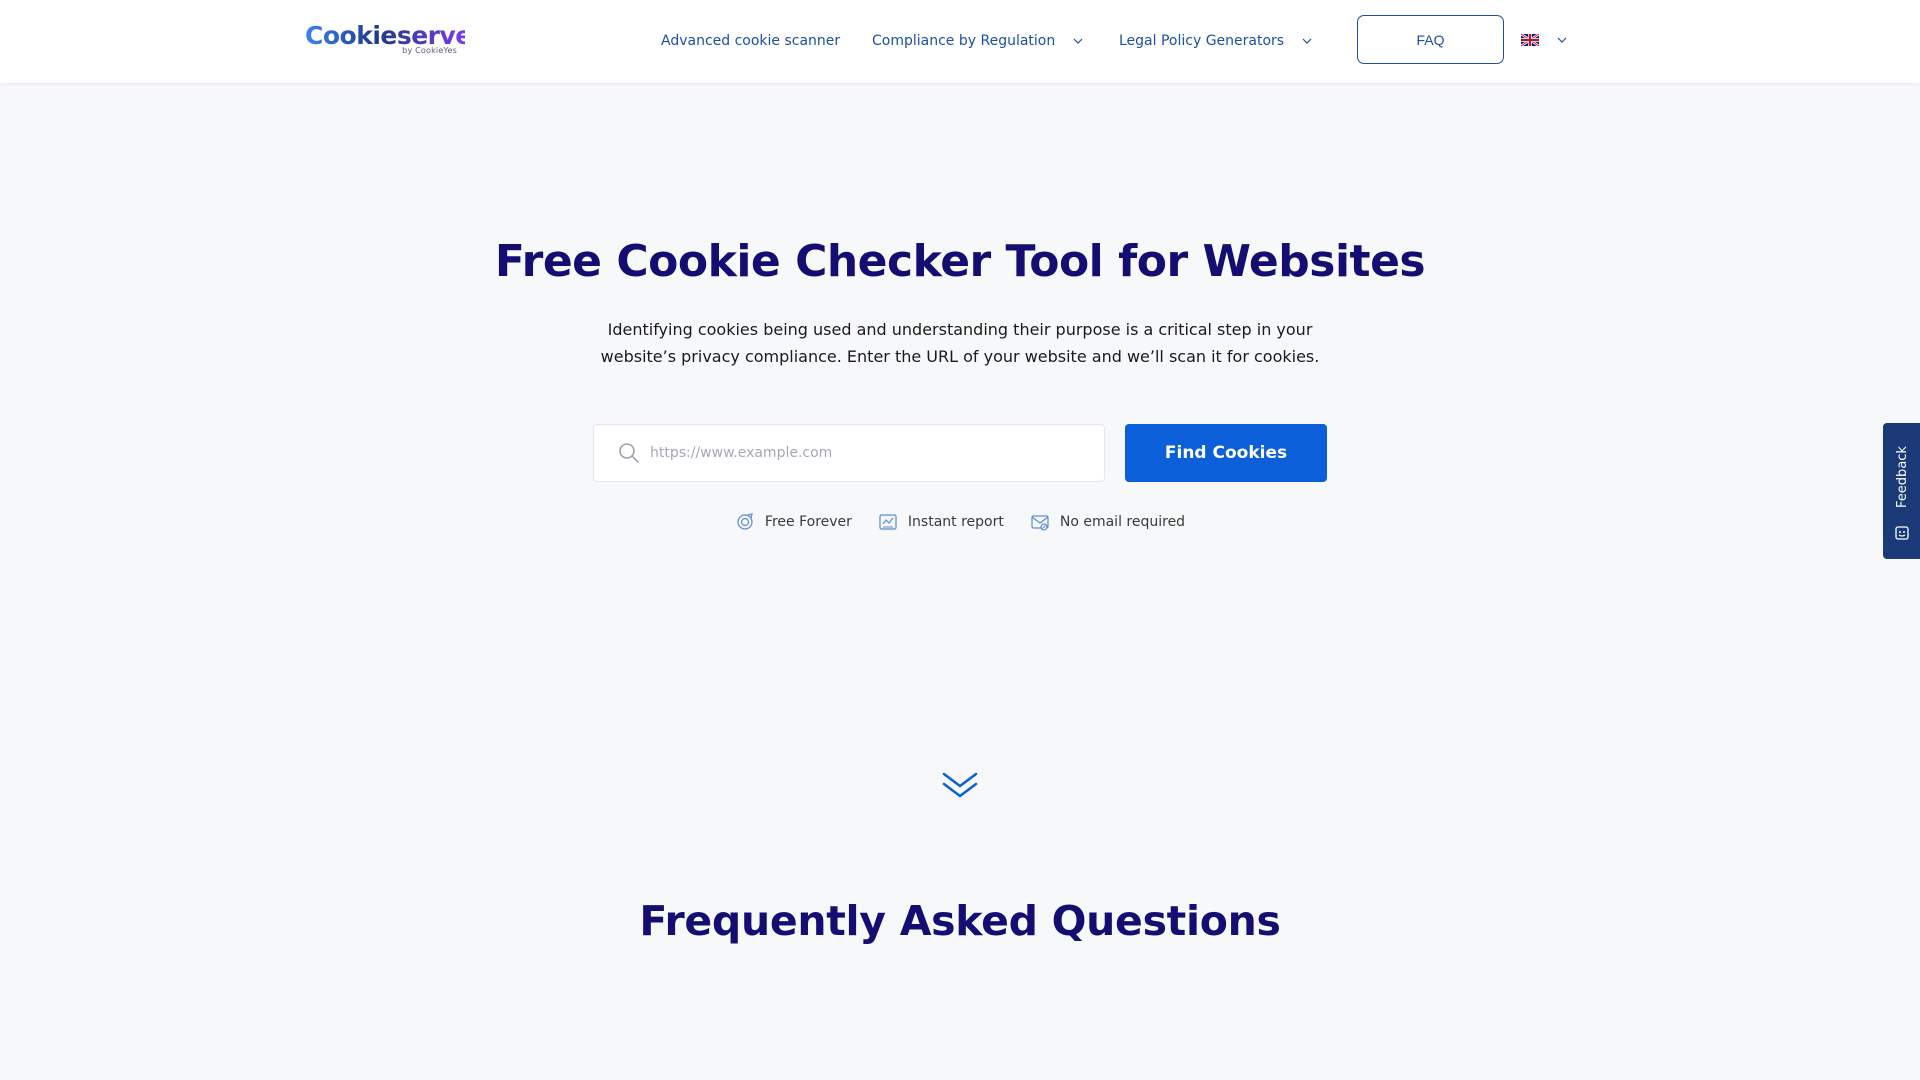  I want to click on nav-label: Compliance by Regulation, so click(964, 41).